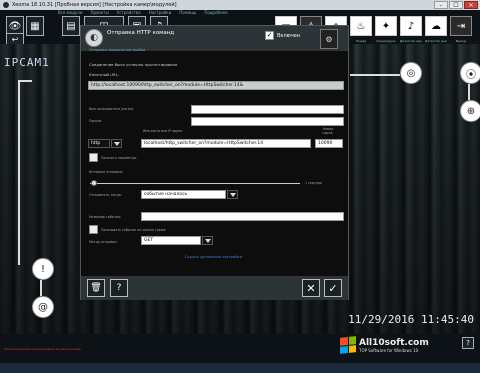 This screenshot has height=373, width=480. Describe the element at coordinates (361, 41) in the screenshot. I see `tile-label: Пожар` at that location.